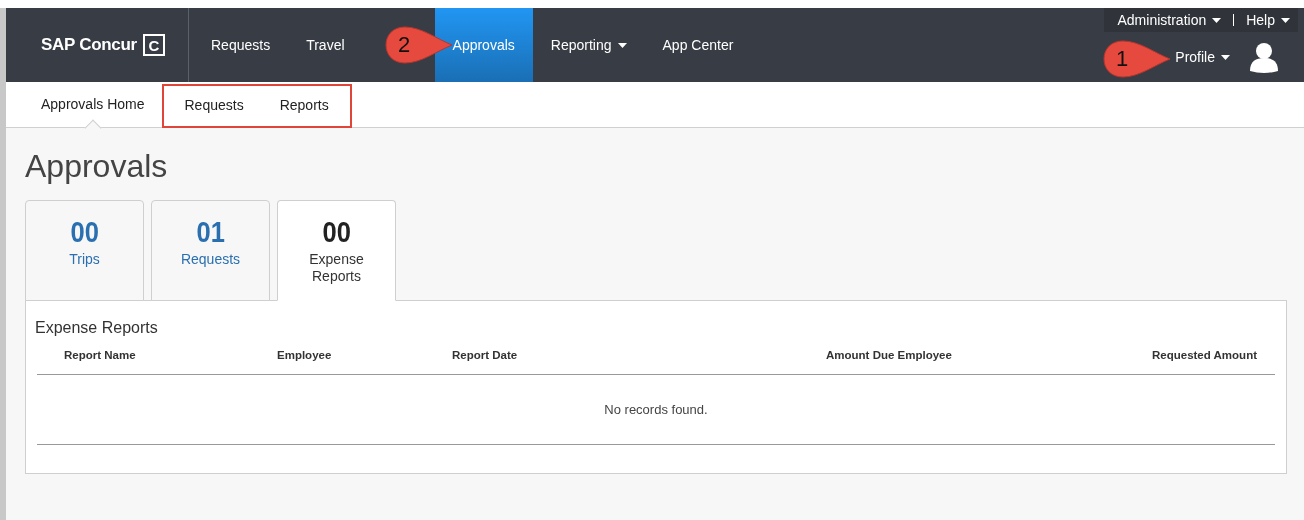 The image size is (1304, 520). I want to click on subnav-tab: Approvals Home, so click(93, 104).